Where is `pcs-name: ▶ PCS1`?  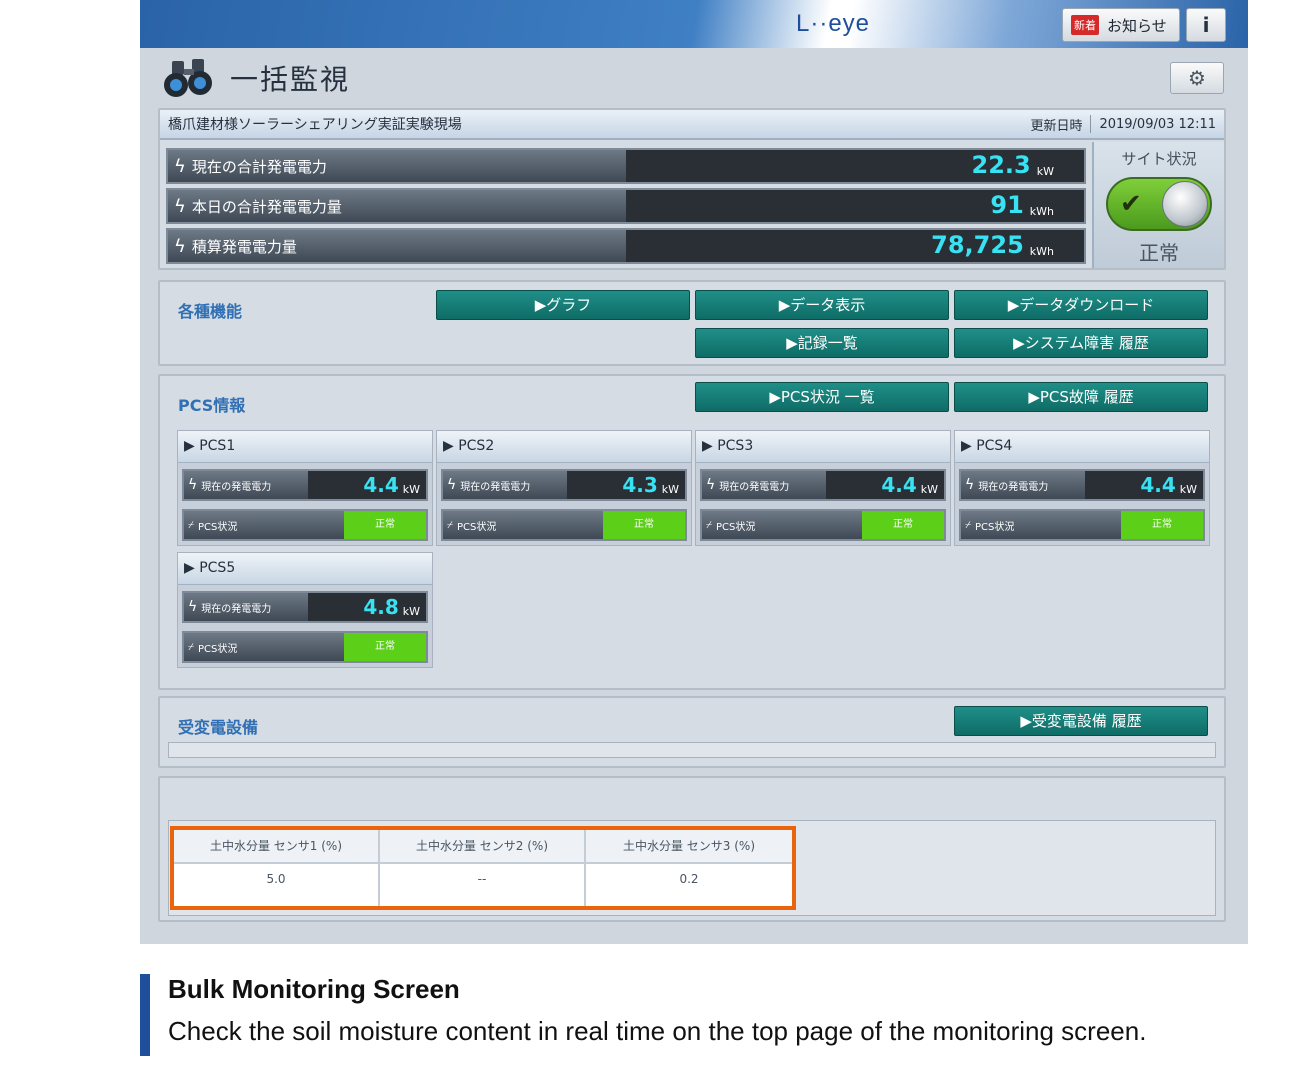 pcs-name: ▶ PCS1 is located at coordinates (305, 447).